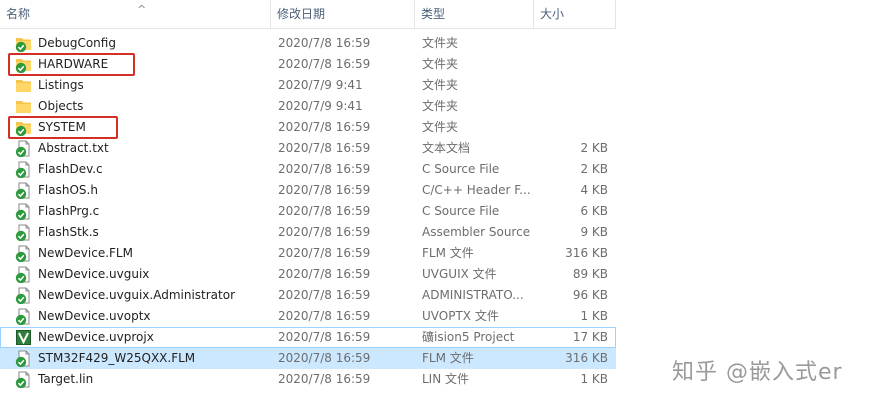 Image resolution: width=884 pixels, height=407 pixels. Describe the element at coordinates (137, 295) in the screenshot. I see `file-name: NewDevice.uvguix.Administrator` at that location.